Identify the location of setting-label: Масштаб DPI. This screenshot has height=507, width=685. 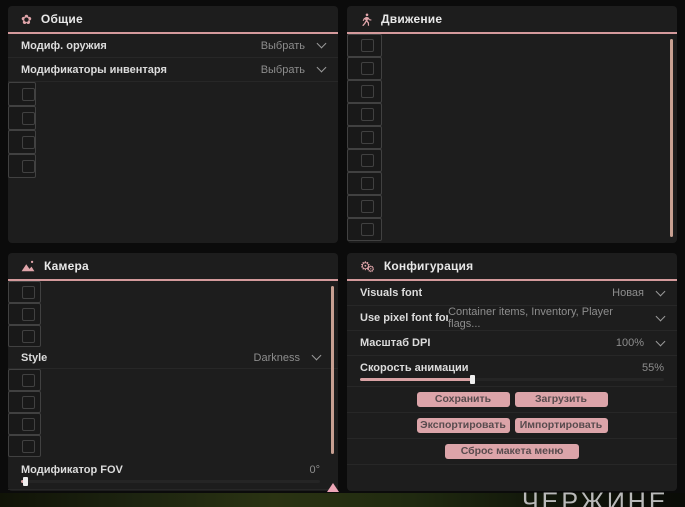
(395, 343).